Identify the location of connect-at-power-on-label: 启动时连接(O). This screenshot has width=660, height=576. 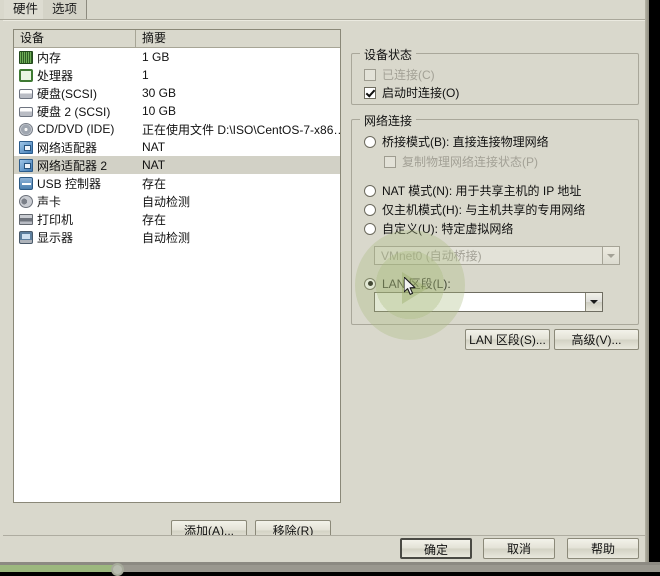
(421, 93).